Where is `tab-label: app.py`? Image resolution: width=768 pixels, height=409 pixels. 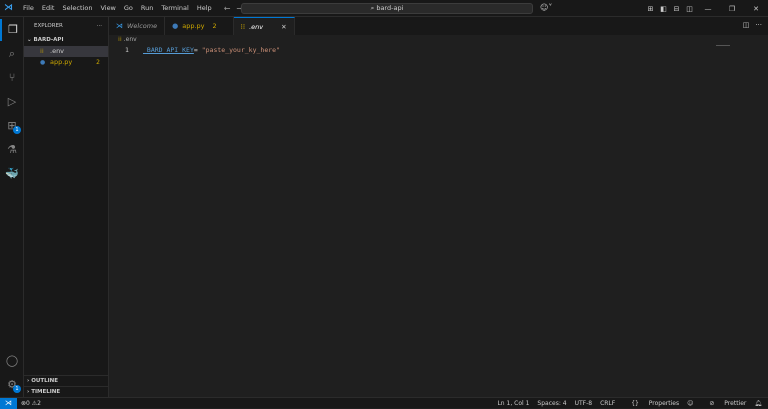
tab-label: app.py is located at coordinates (193, 26).